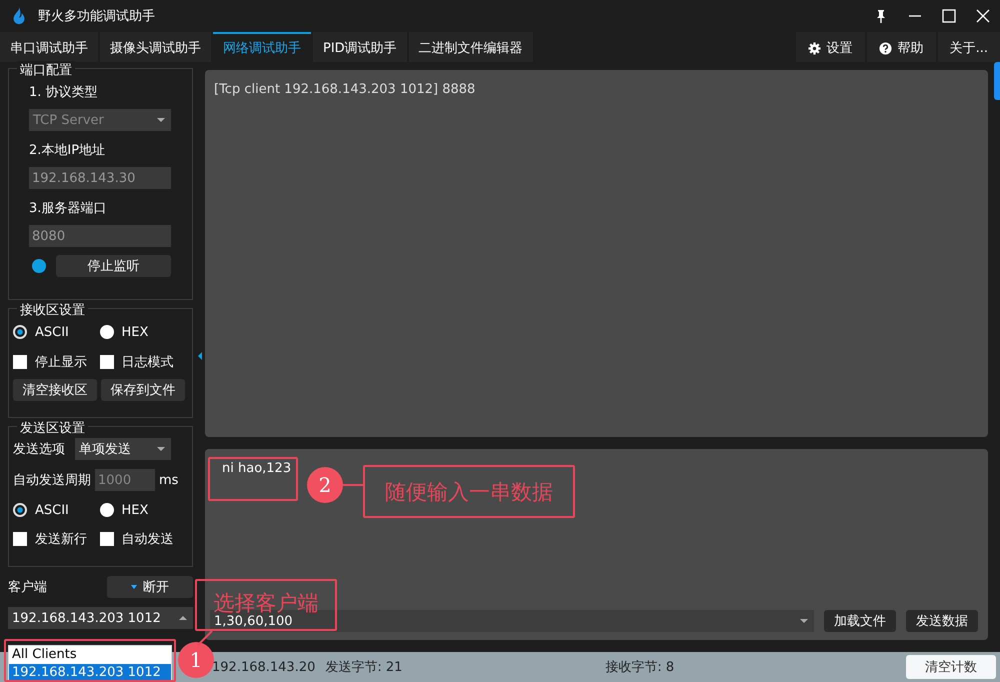 This screenshot has height=682, width=1000. Describe the element at coordinates (46, 70) in the screenshot. I see `group-title: 端口配置` at that location.